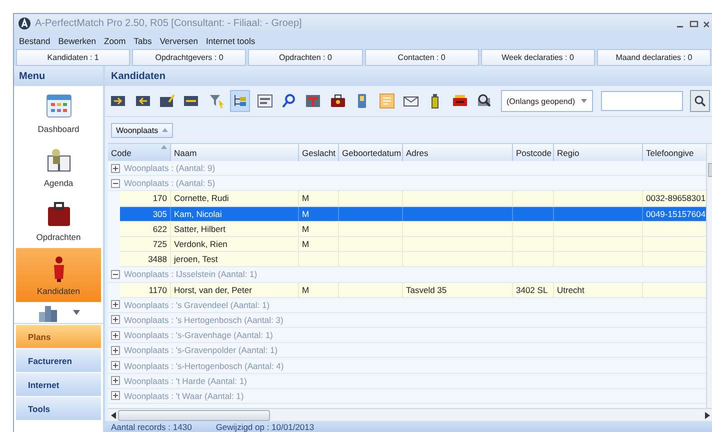 This screenshot has width=712, height=432. I want to click on counter-tab: Week declaraties : 0, so click(537, 57).